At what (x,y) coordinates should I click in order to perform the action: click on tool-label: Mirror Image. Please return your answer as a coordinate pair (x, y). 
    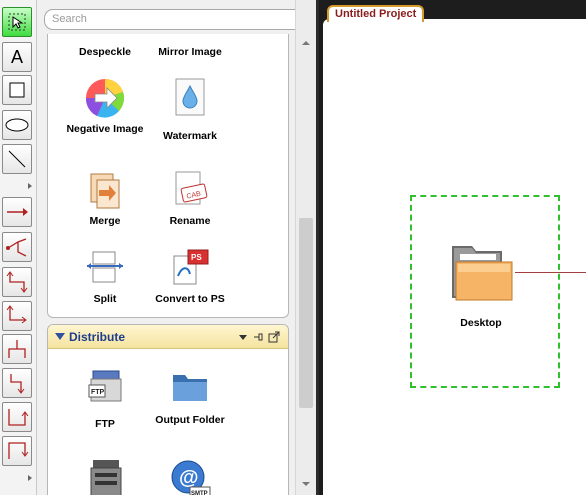
    Looking at the image, I should click on (190, 52).